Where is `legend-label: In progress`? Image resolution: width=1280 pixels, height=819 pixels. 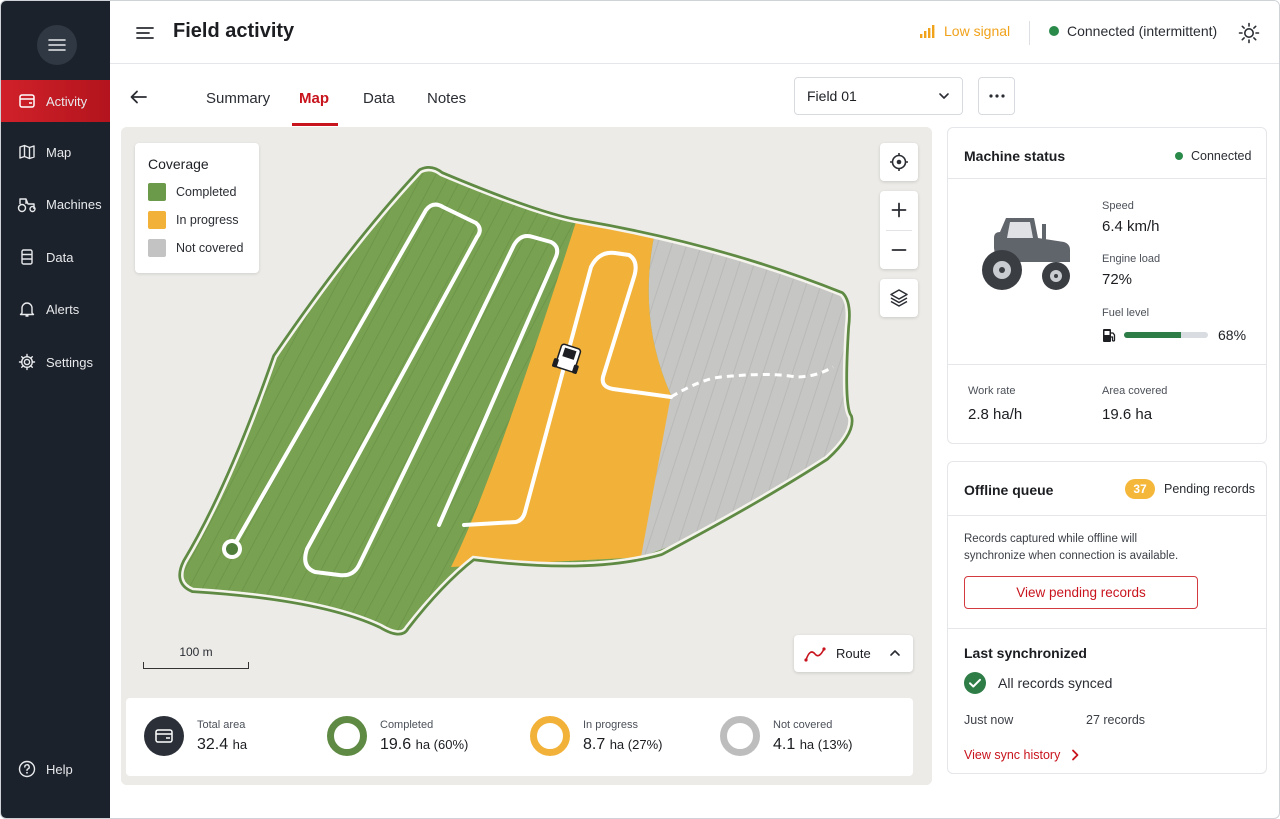
legend-label: In progress is located at coordinates (207, 220).